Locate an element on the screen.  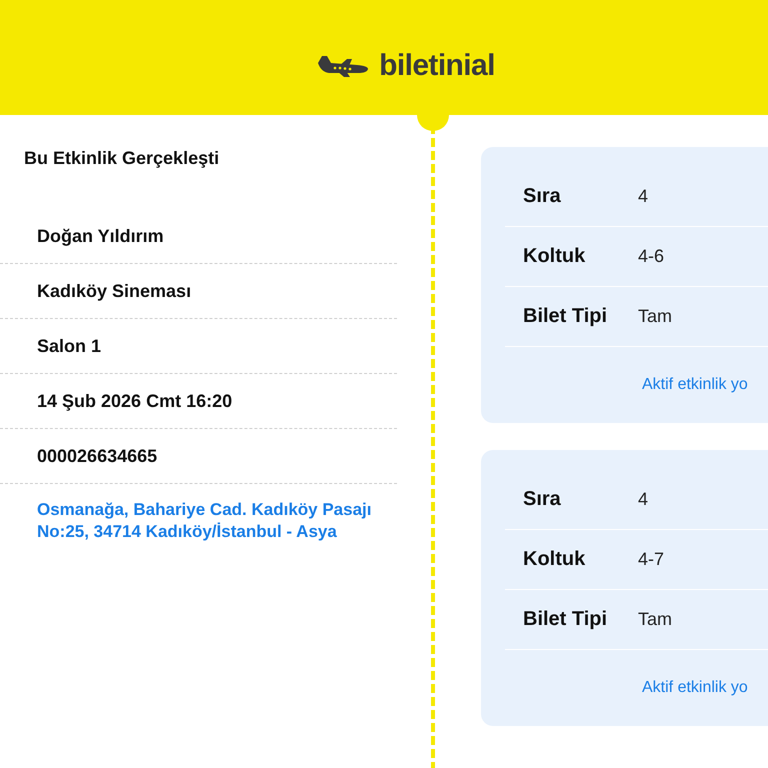
seat-info-value: 4-6 is located at coordinates (651, 256).